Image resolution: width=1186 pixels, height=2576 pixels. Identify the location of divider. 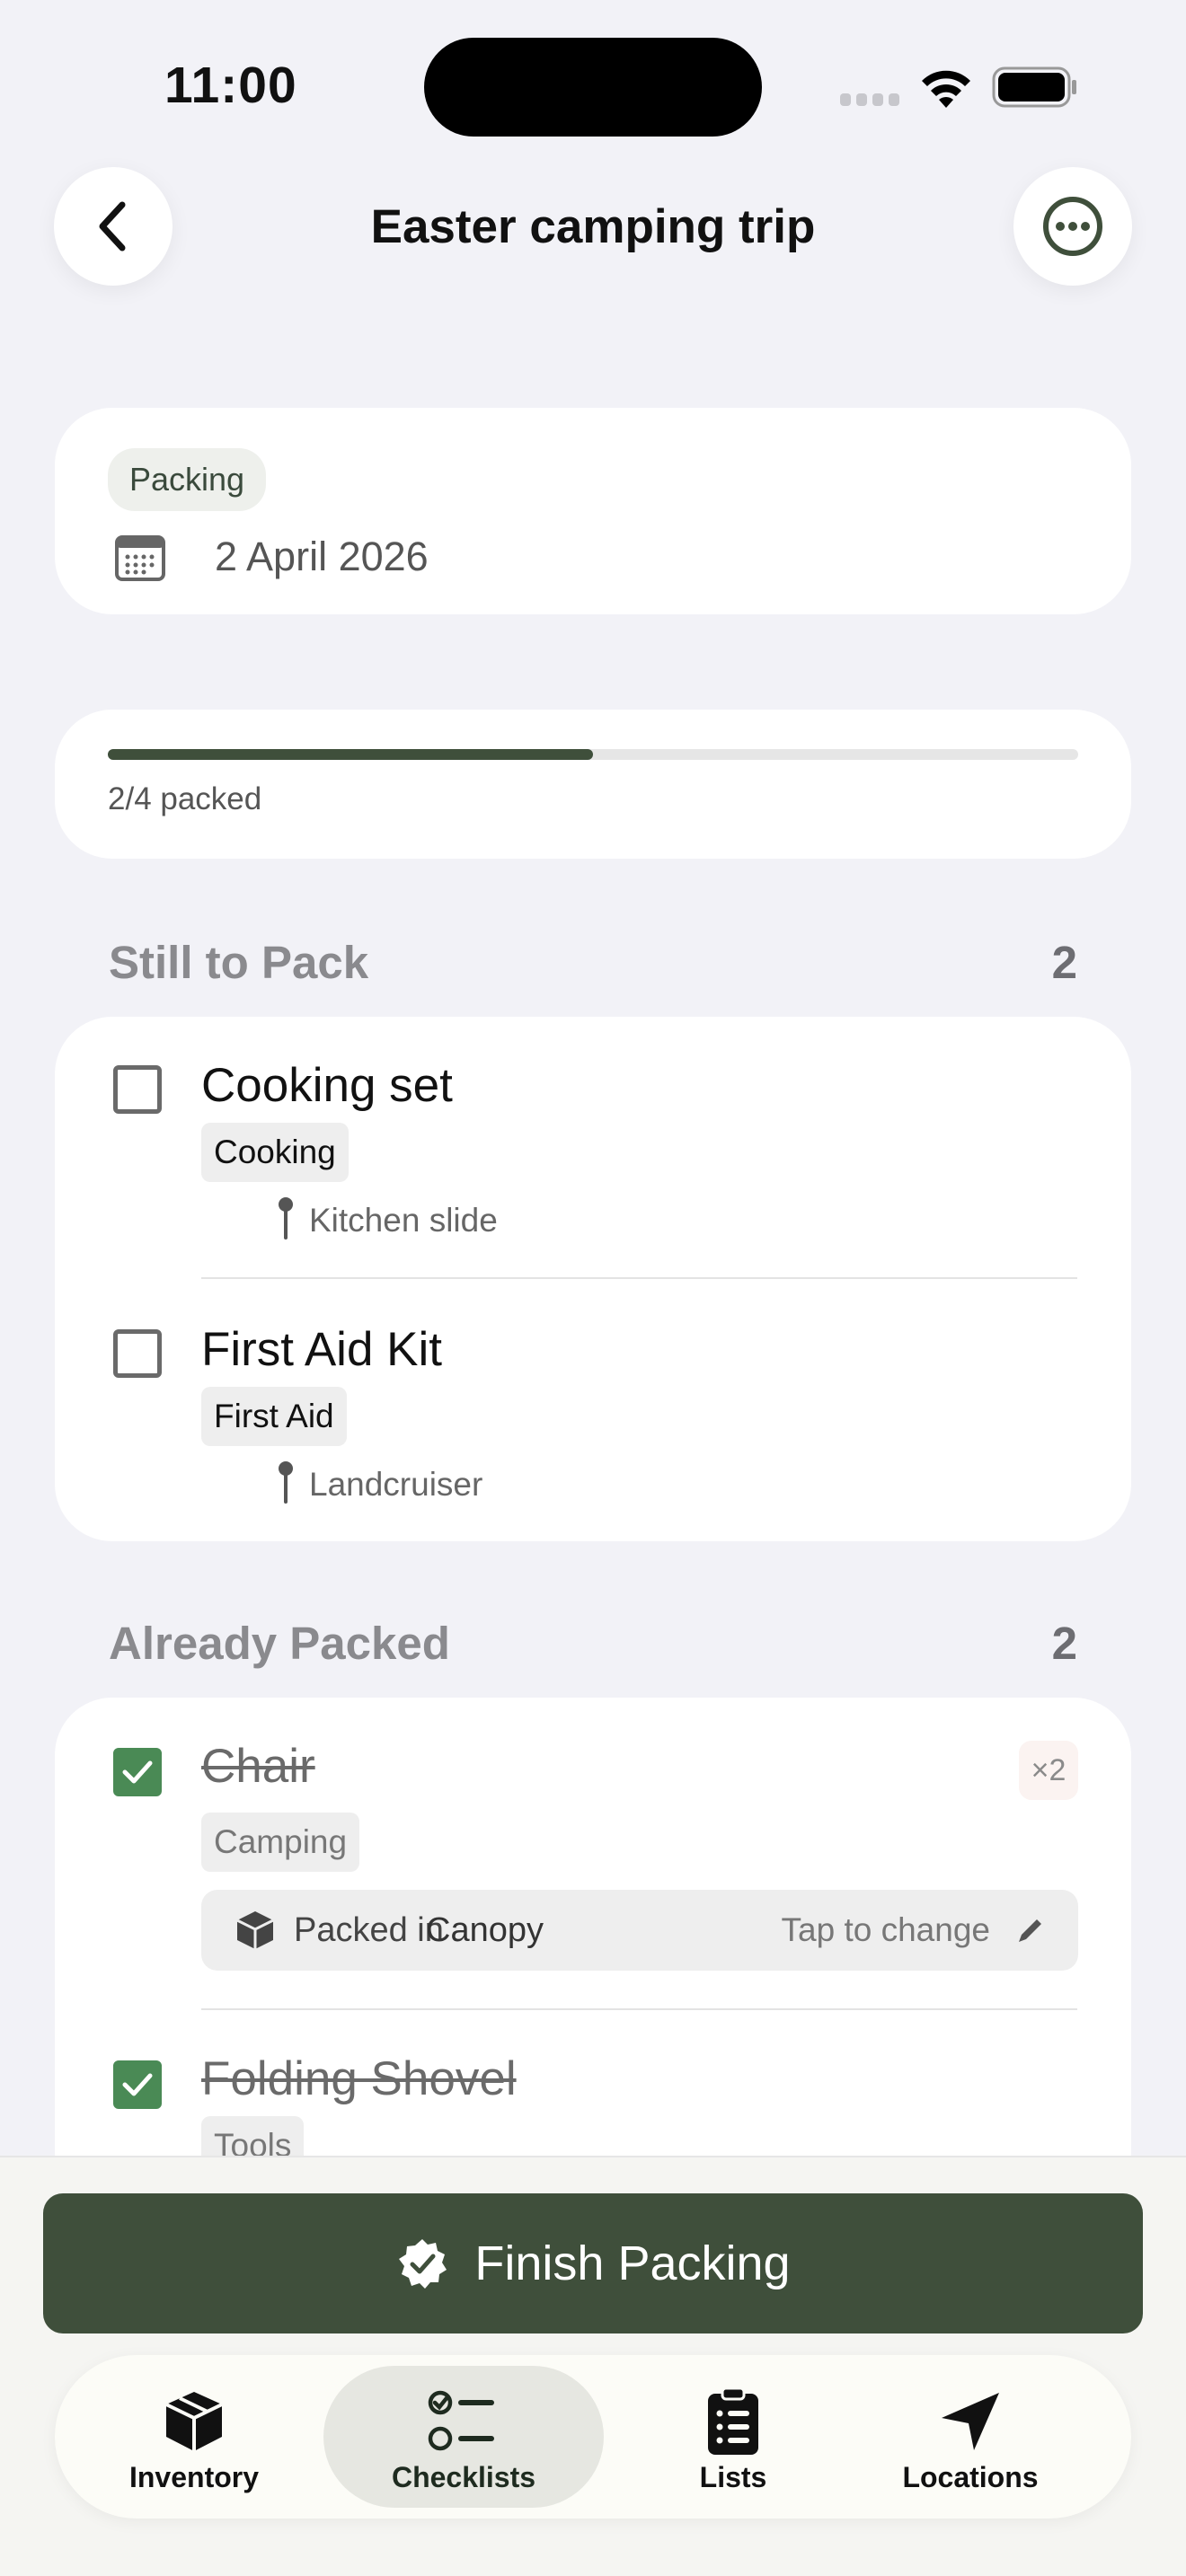
(639, 2009).